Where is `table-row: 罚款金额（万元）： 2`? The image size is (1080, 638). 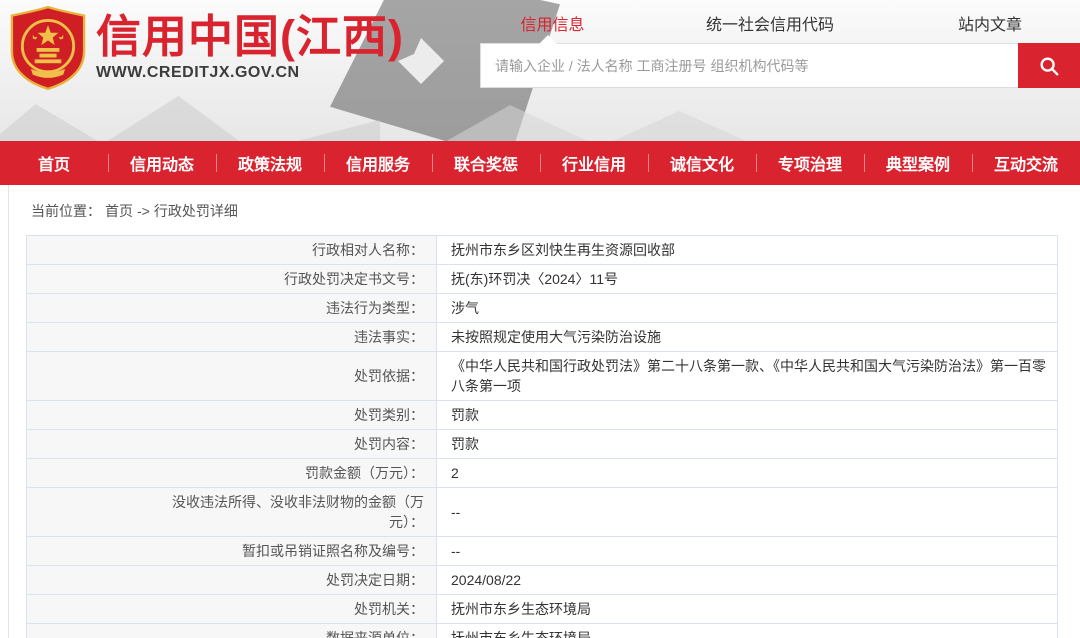 table-row: 罚款金额（万元）： 2 is located at coordinates (542, 473).